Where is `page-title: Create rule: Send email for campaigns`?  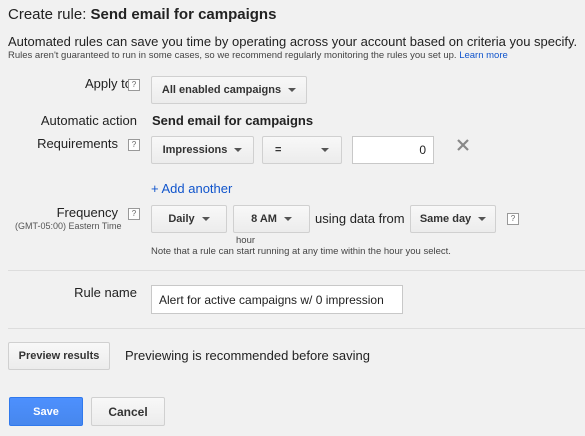 page-title: Create rule: Send email for campaigns is located at coordinates (142, 14).